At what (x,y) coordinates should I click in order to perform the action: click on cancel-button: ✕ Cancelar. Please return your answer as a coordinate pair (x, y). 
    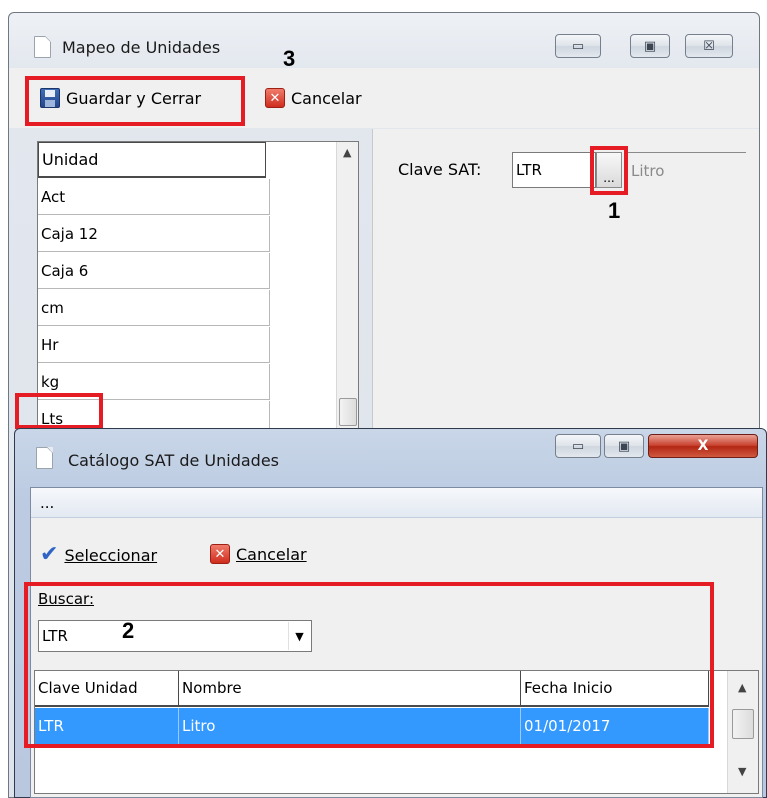
    Looking at the image, I should click on (313, 98).